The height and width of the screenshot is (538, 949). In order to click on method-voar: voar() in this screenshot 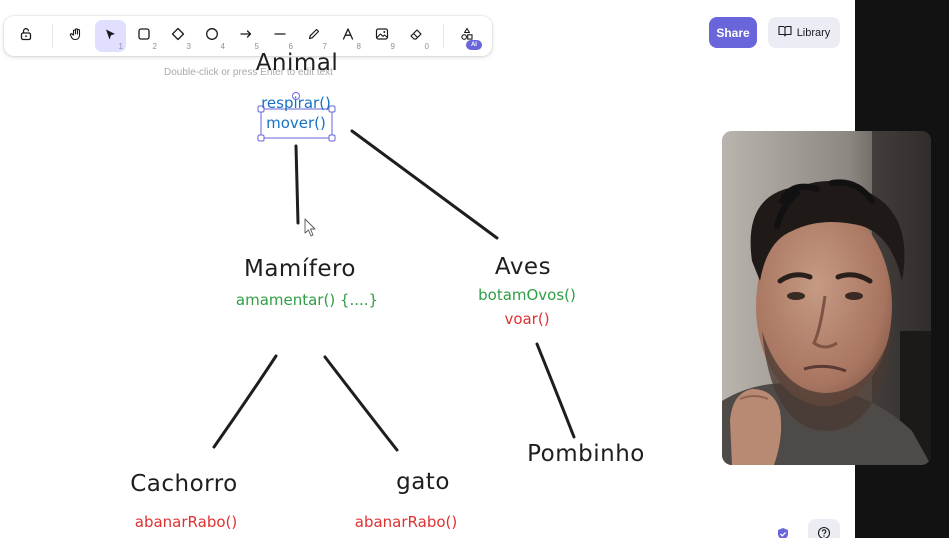, I will do `click(526, 319)`.